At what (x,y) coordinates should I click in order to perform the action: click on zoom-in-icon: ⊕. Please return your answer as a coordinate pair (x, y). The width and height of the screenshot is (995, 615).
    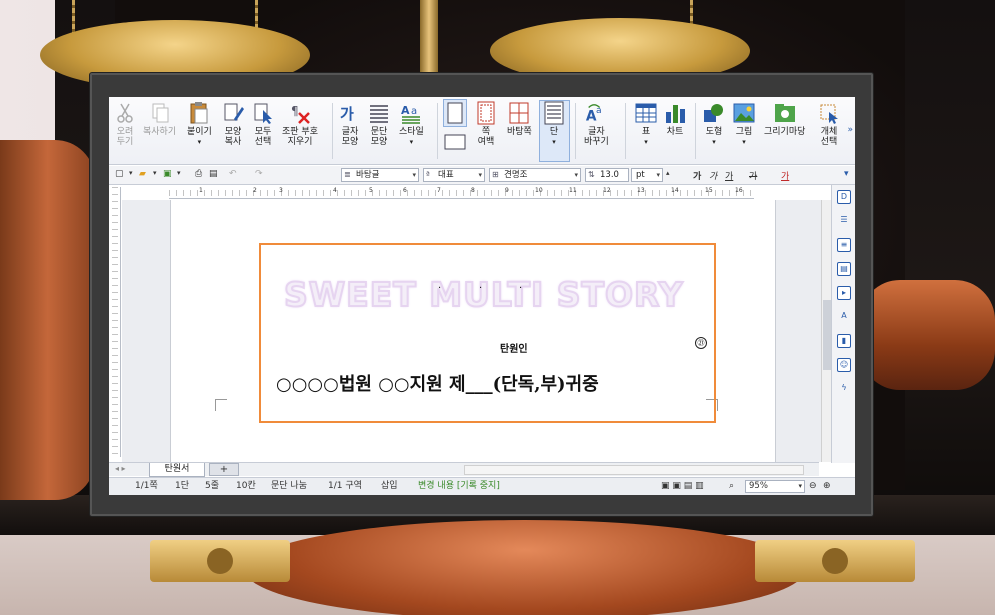
    Looking at the image, I should click on (827, 486).